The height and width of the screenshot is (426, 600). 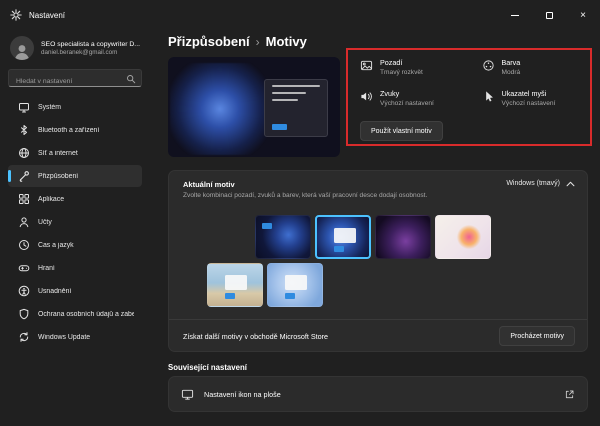 What do you see at coordinates (47, 15) in the screenshot?
I see `window-title: Nastavení` at bounding box center [47, 15].